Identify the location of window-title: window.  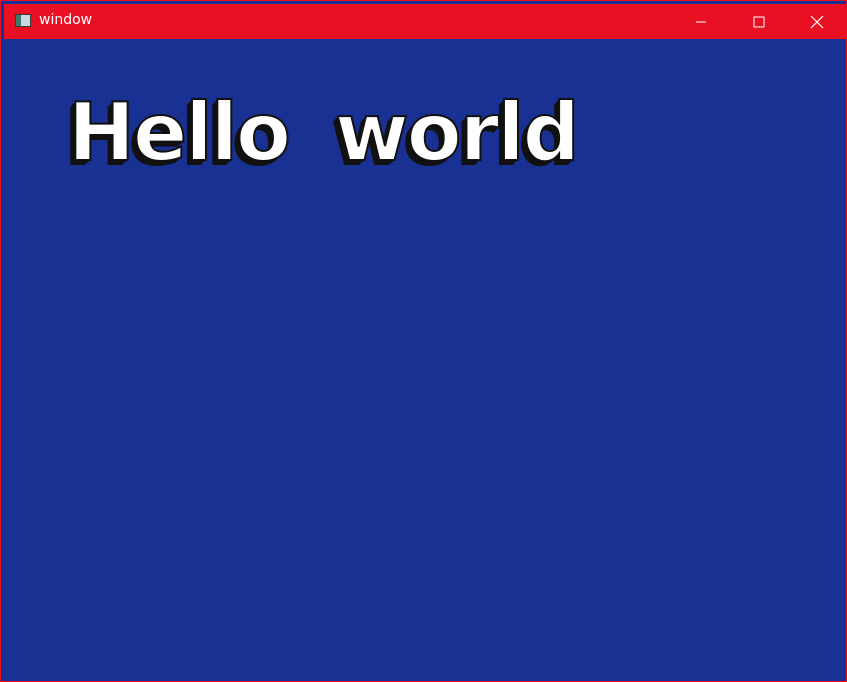
(66, 20).